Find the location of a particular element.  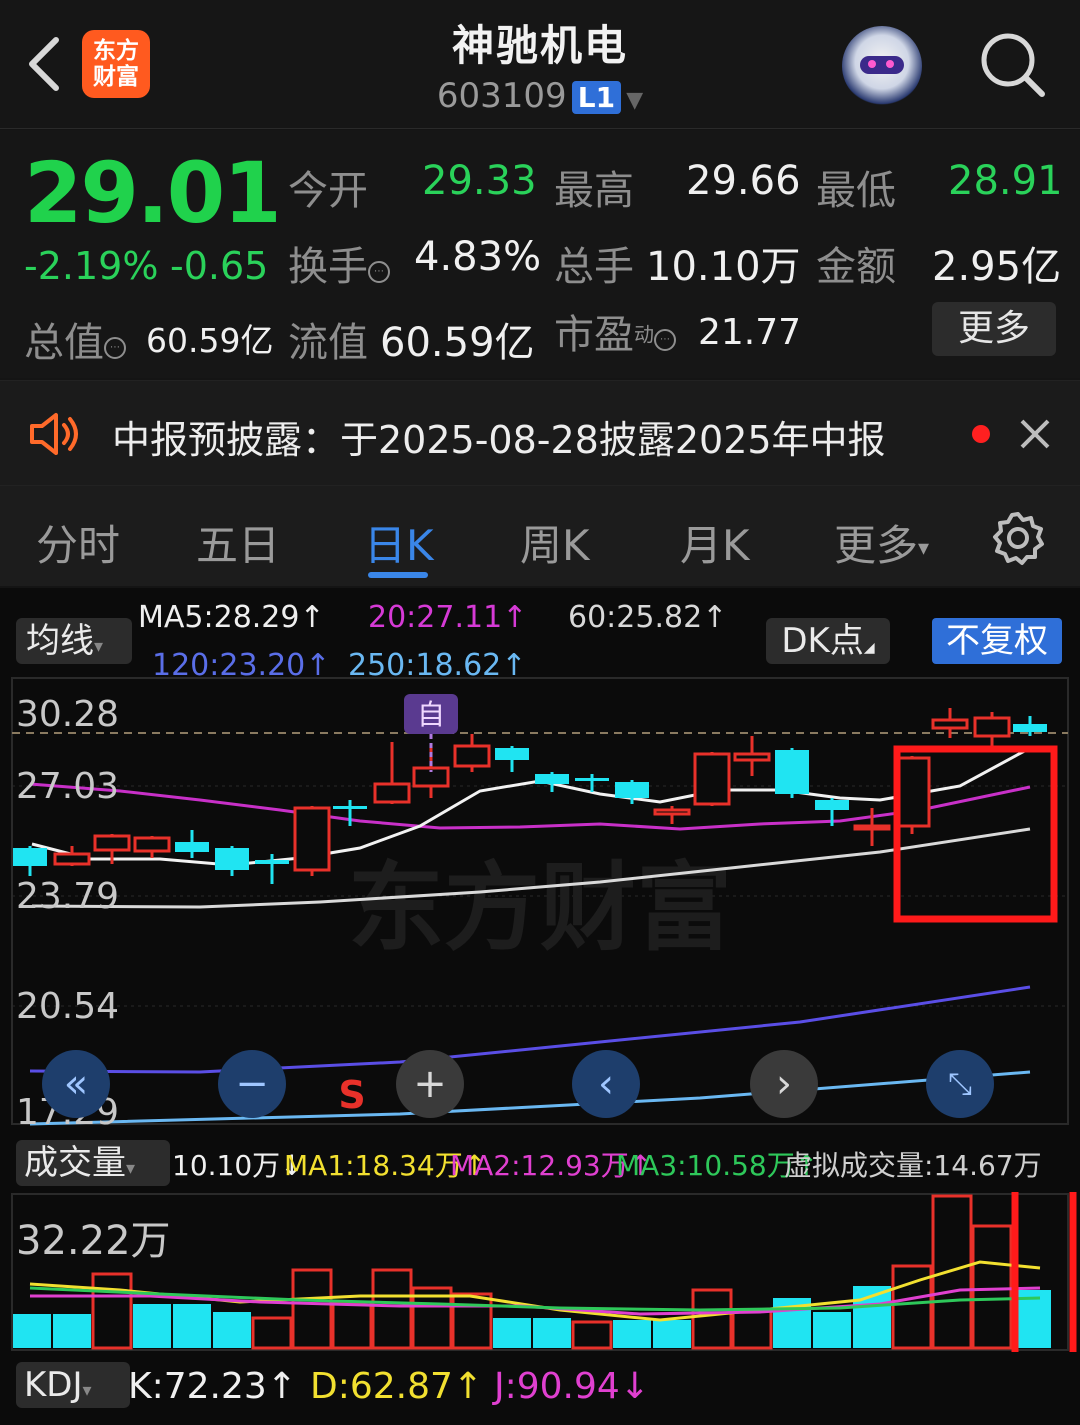

more-button: 更多 is located at coordinates (994, 329).